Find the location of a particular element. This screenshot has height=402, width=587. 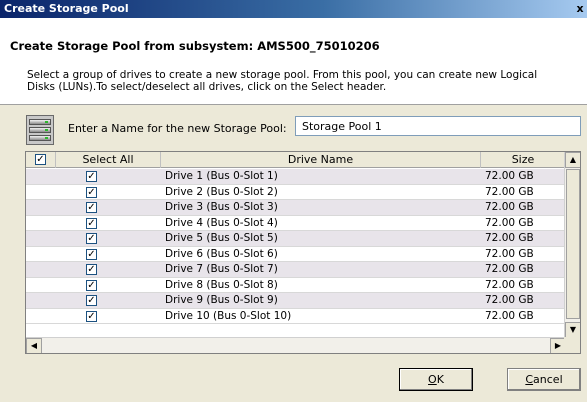

table-row: ✓ Drive 4 (Bus 0-Slot 4) 72.00 GB is located at coordinates (295, 223).